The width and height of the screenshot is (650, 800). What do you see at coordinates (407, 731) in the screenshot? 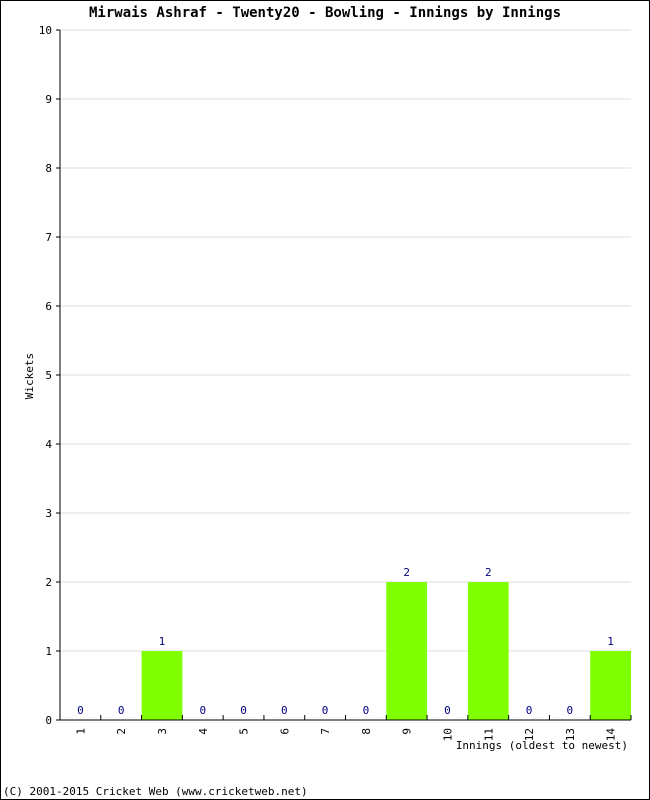
I see `x-tick-label: 9` at bounding box center [407, 731].